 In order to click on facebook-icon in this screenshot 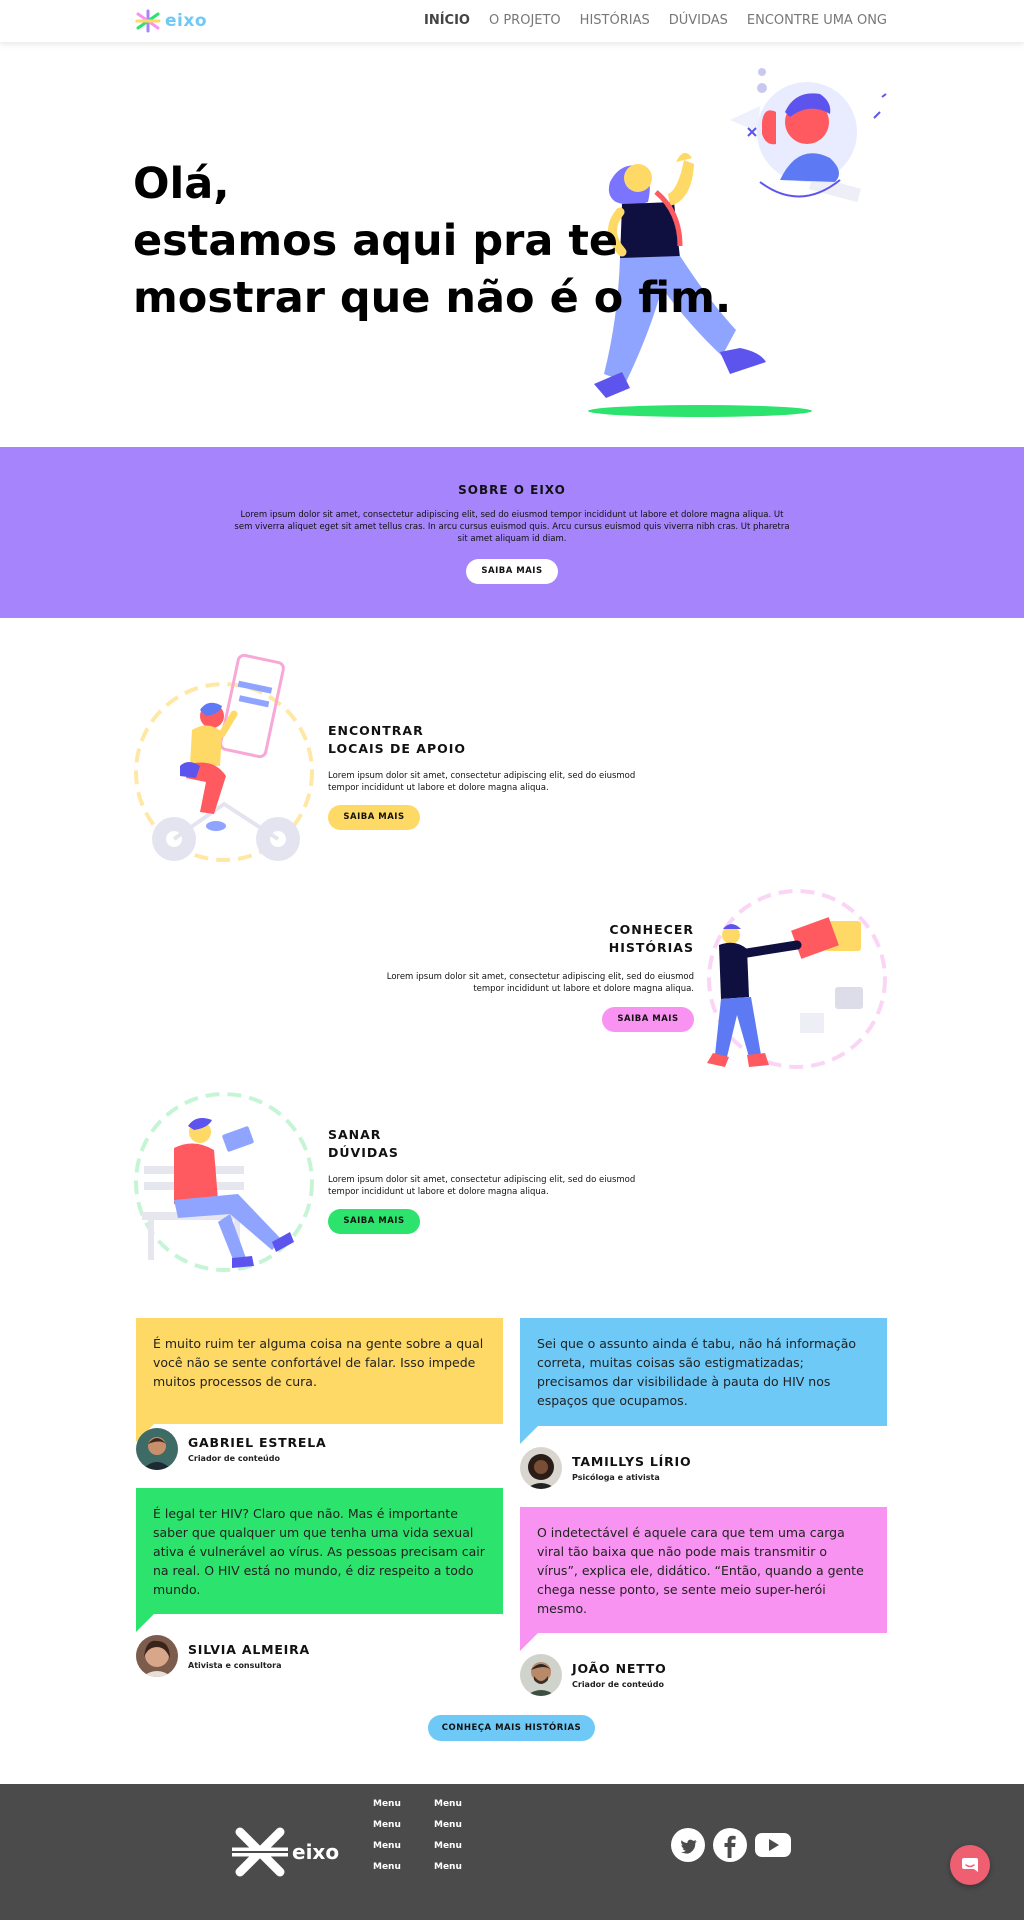, I will do `click(730, 1845)`.